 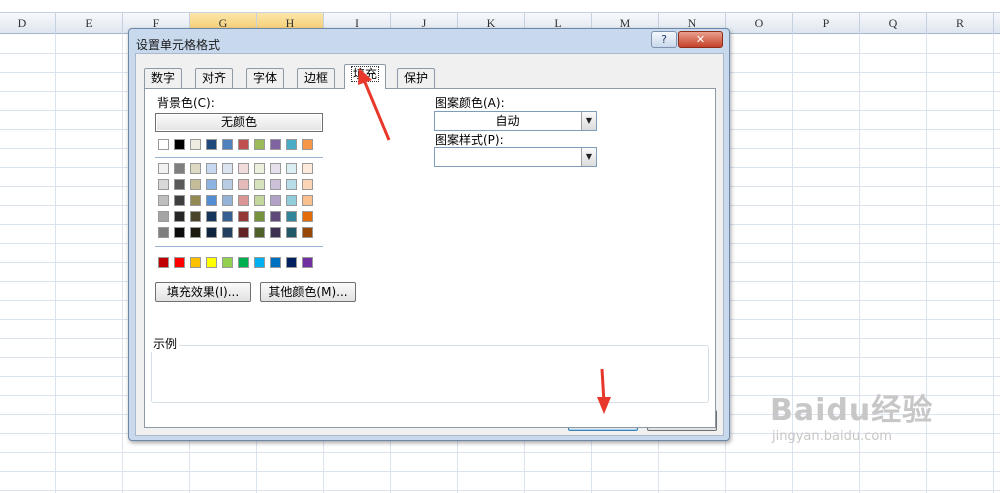 I want to click on column-header-e: E, so click(x=89, y=23).